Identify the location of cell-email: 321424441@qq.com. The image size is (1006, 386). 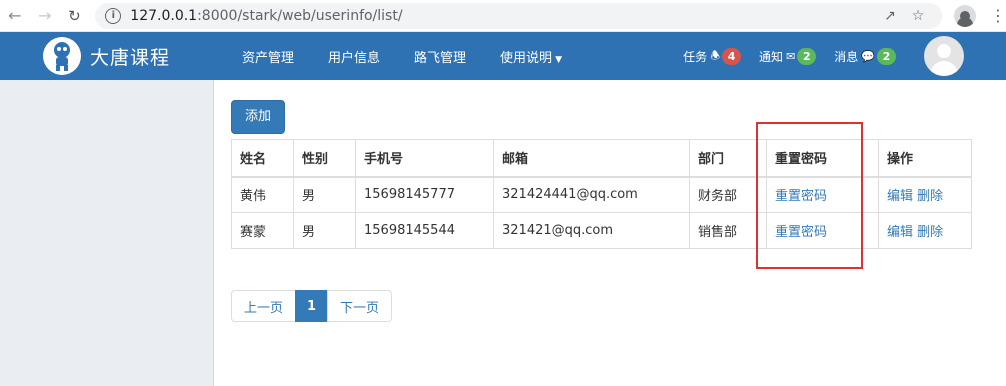
(591, 194).